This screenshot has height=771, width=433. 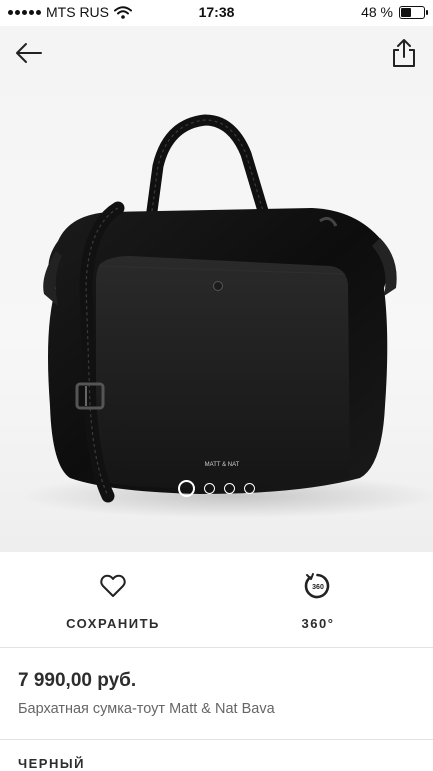 What do you see at coordinates (413, 12) in the screenshot?
I see `battery-icon` at bounding box center [413, 12].